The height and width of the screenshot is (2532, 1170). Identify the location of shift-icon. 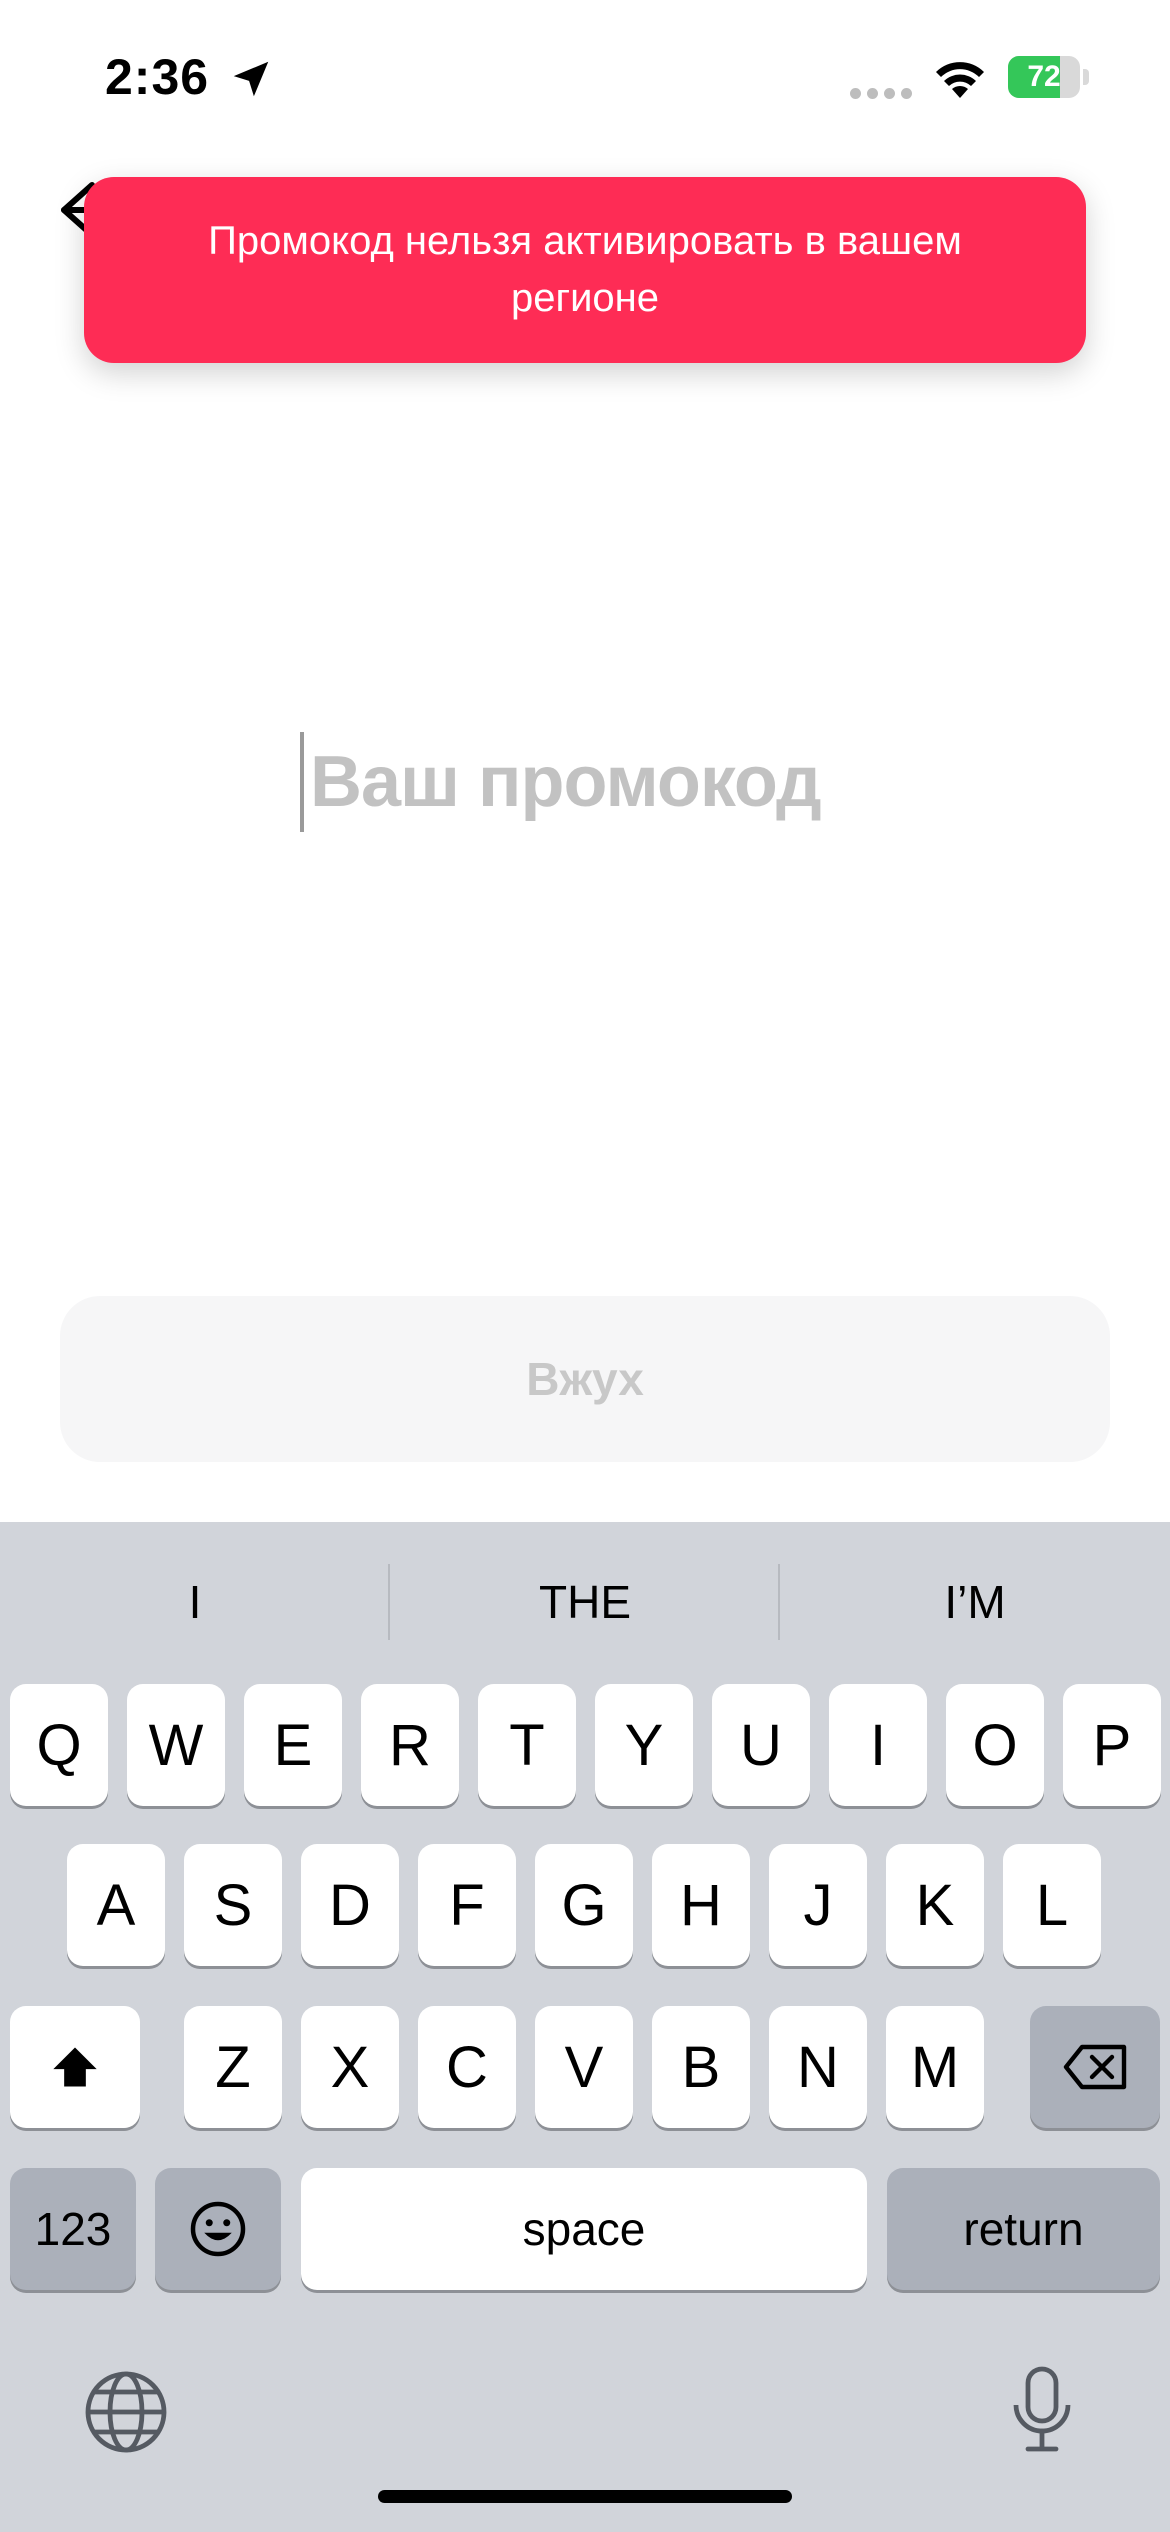
(75, 2067).